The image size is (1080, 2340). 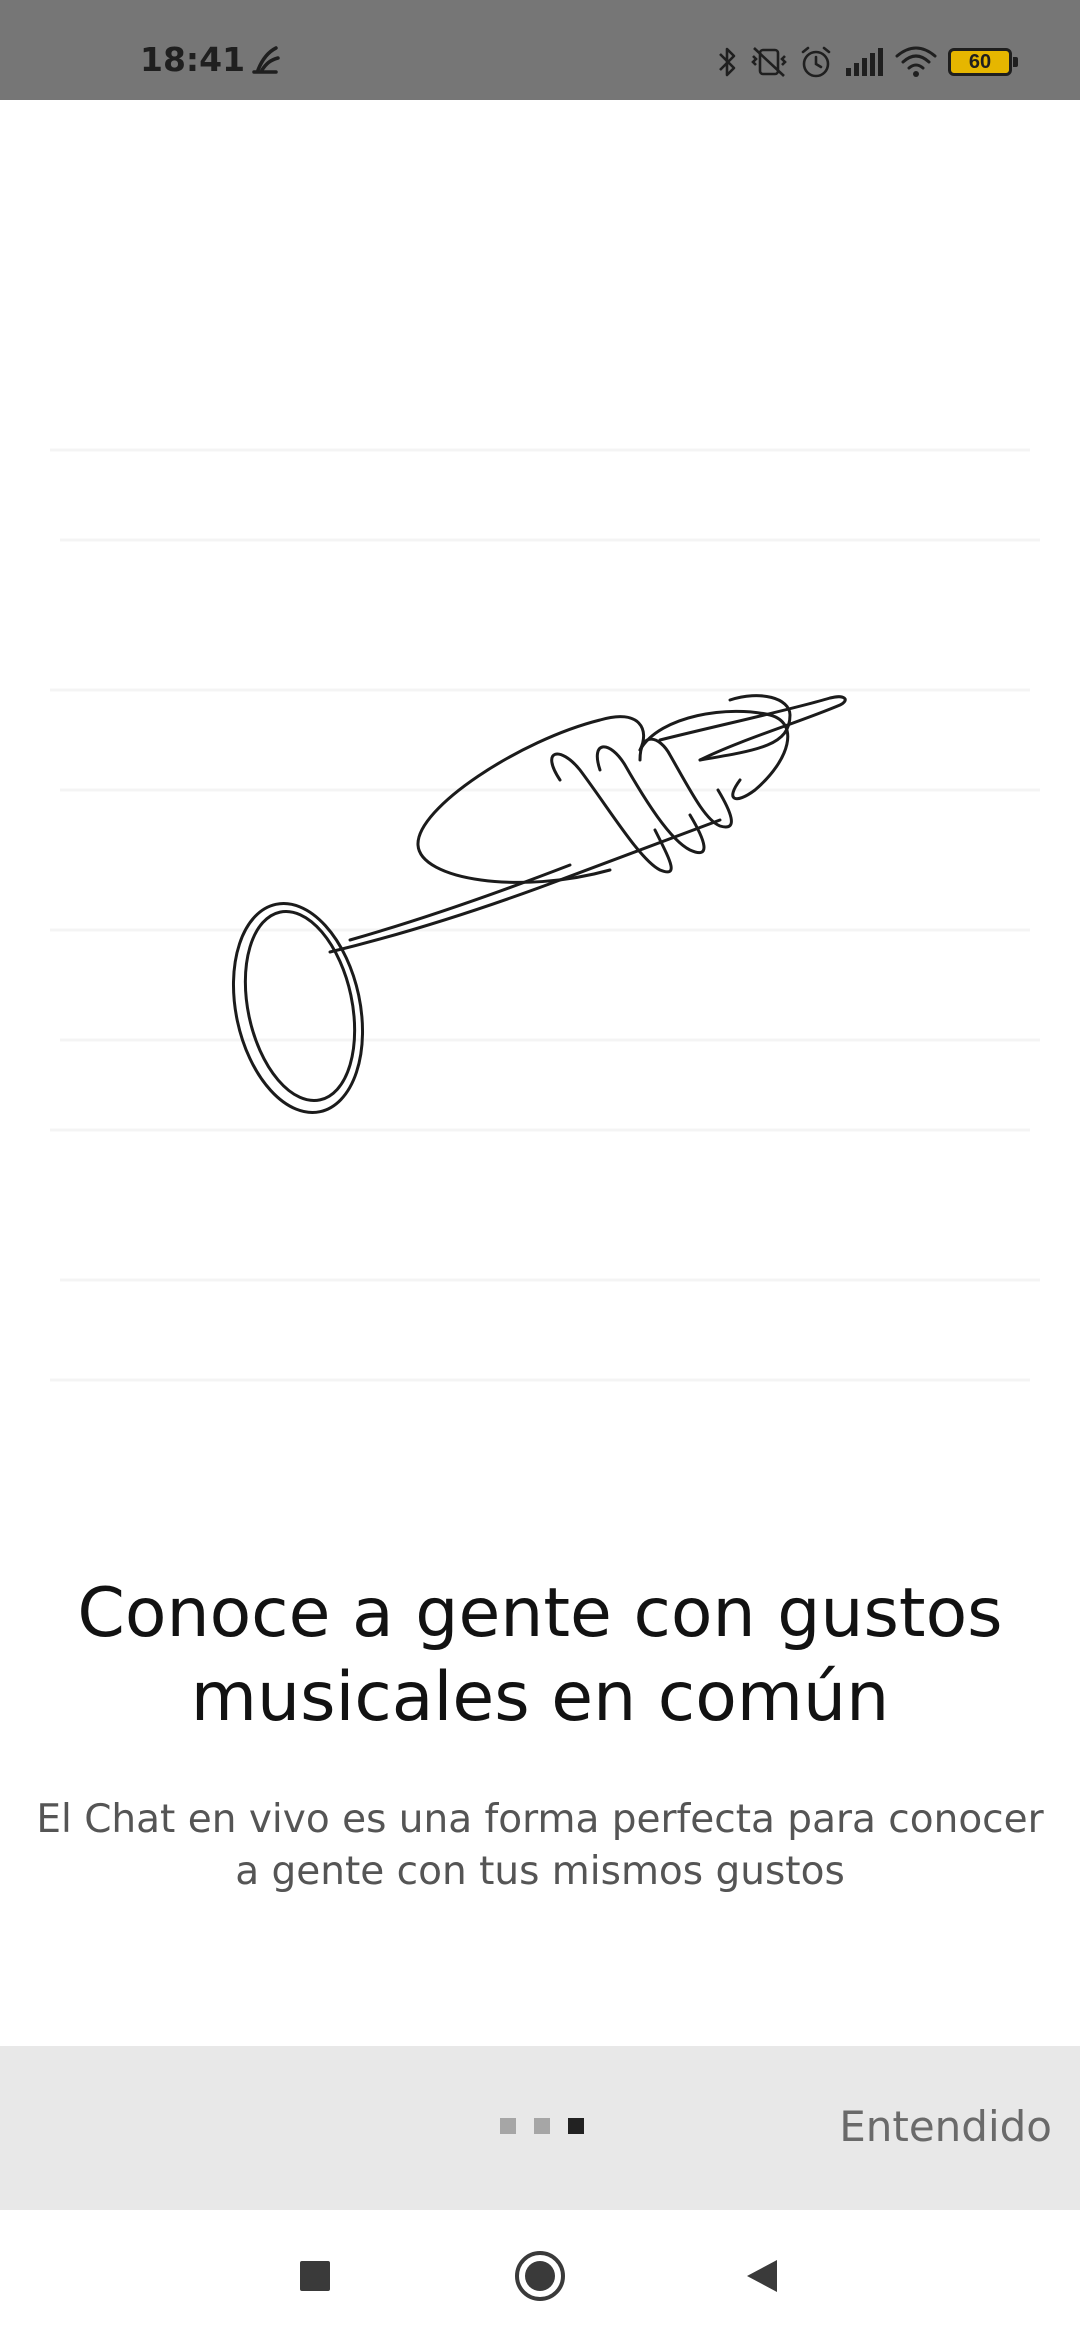 I want to click on battery-icon: 60, so click(x=983, y=62).